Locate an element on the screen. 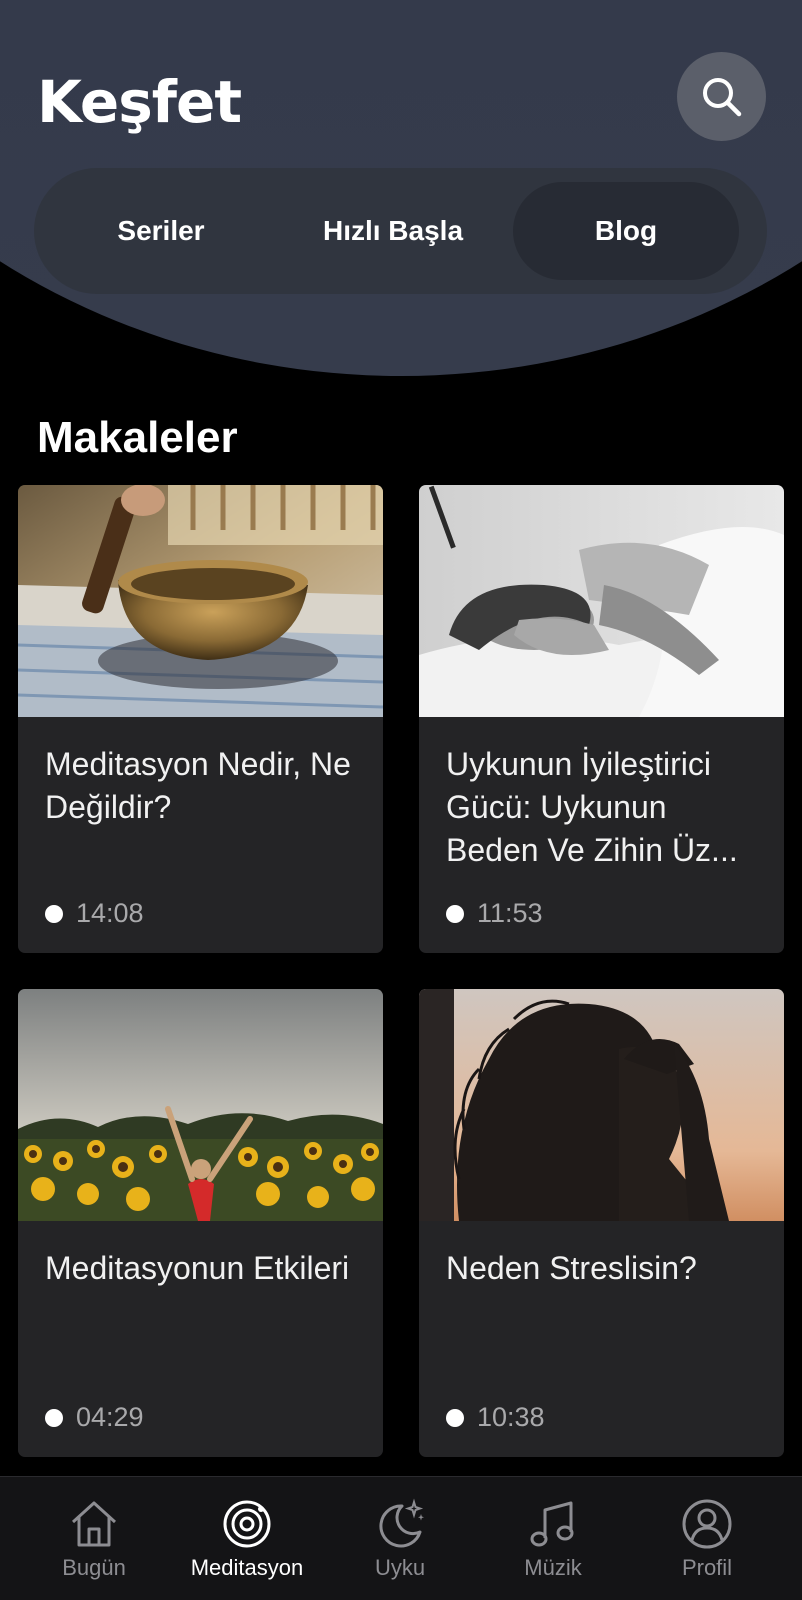  page-title: Keşfet is located at coordinates (139, 102).